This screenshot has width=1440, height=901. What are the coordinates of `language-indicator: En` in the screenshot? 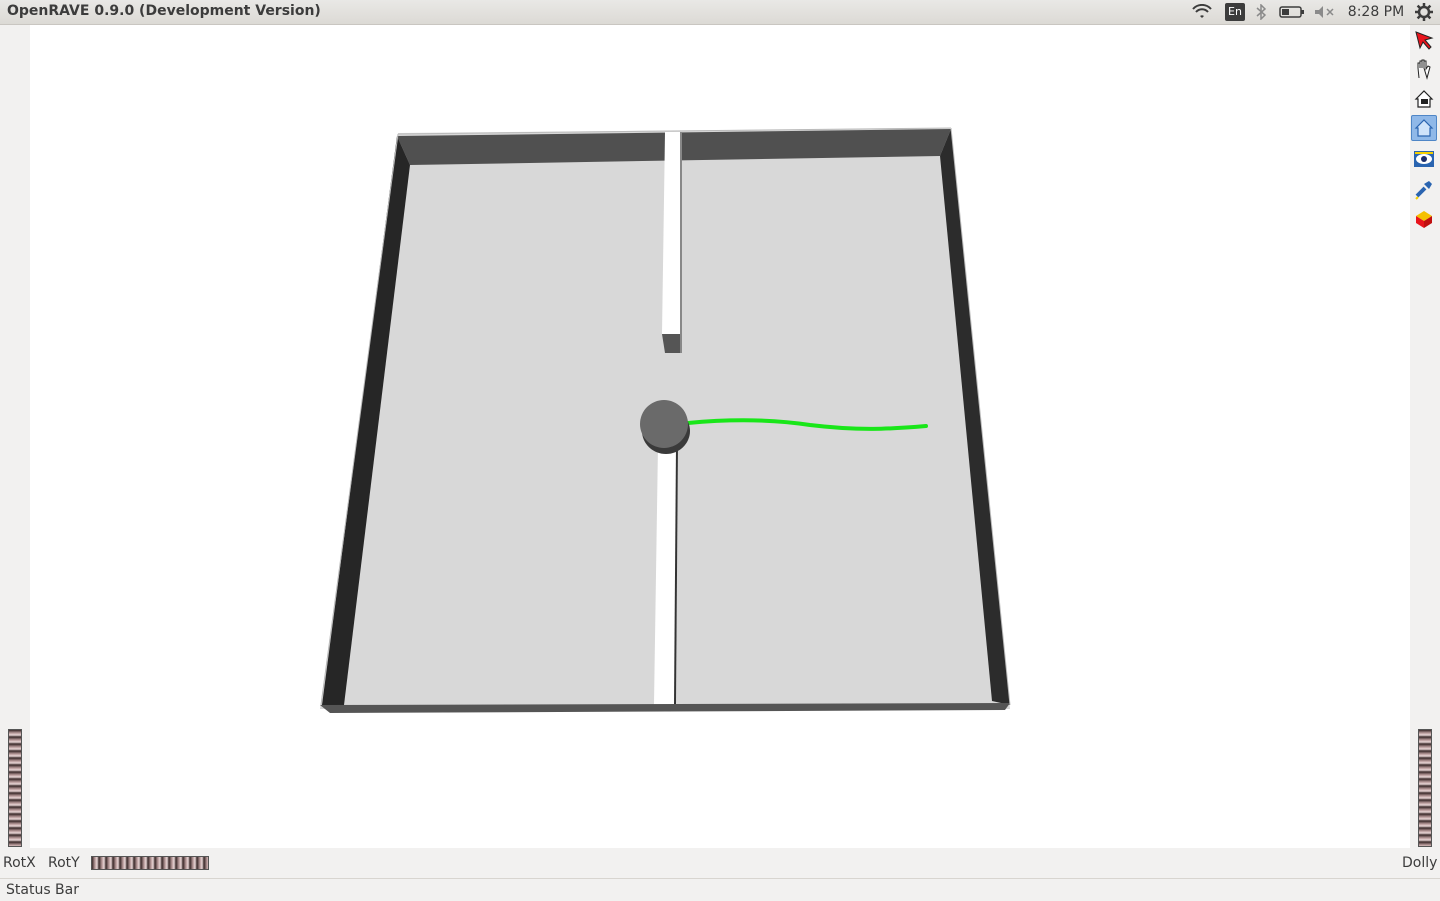 It's located at (1235, 12).